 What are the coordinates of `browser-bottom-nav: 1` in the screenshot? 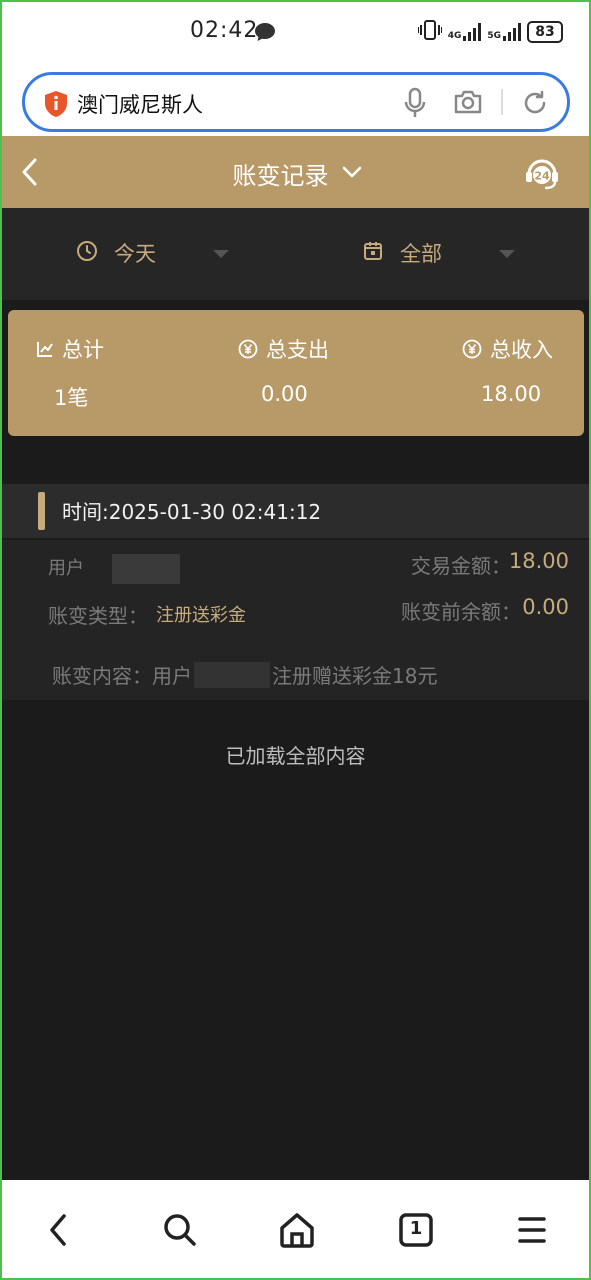 It's located at (295, 1230).